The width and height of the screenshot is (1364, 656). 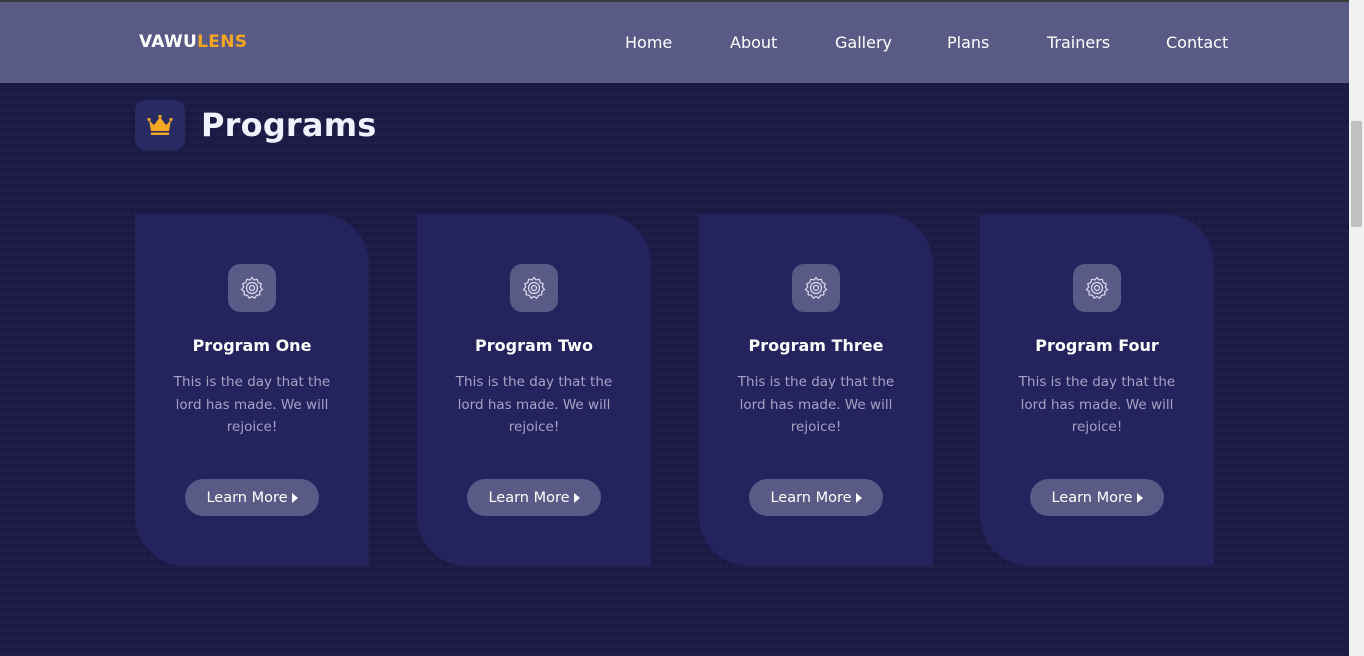 What do you see at coordinates (222, 42) in the screenshot?
I see `logo-text-accent: LENS` at bounding box center [222, 42].